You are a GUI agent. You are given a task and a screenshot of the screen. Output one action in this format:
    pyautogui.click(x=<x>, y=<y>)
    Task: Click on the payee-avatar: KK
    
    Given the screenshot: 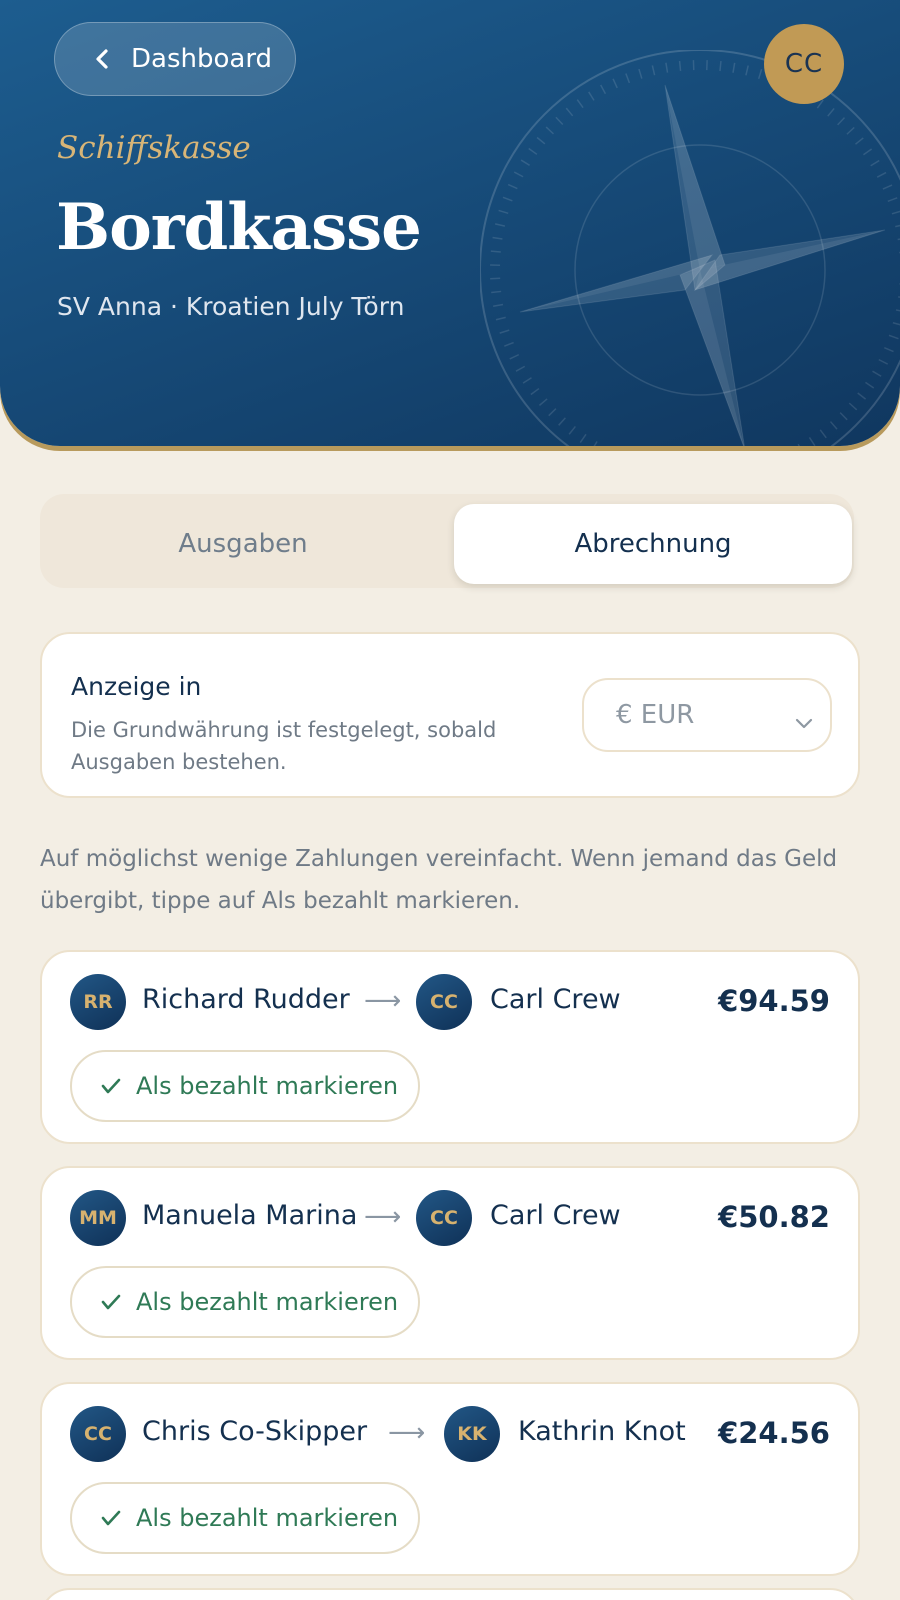 What is the action you would take?
    pyautogui.click(x=472, y=1434)
    